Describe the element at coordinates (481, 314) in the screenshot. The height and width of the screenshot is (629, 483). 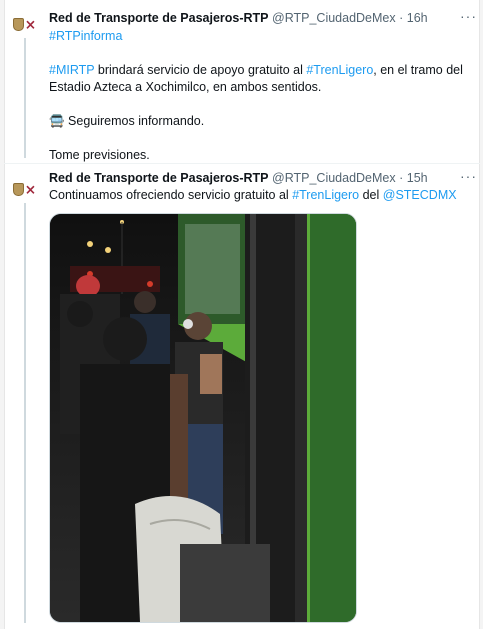
I see `right-edge` at that location.